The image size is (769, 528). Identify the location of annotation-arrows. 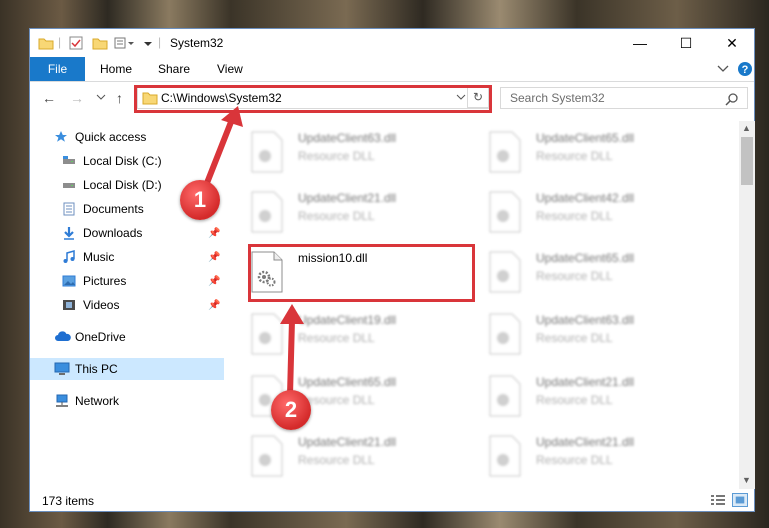
(253, 252).